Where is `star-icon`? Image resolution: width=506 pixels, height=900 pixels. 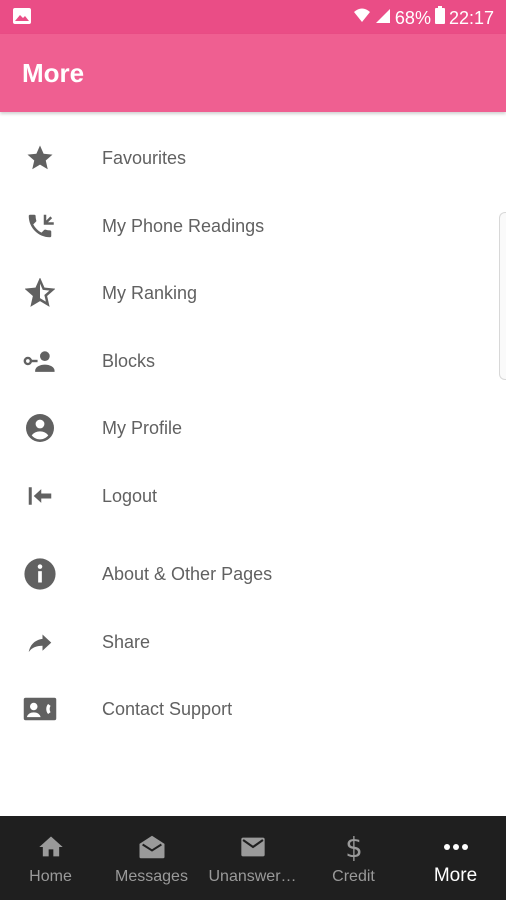 star-icon is located at coordinates (40, 158).